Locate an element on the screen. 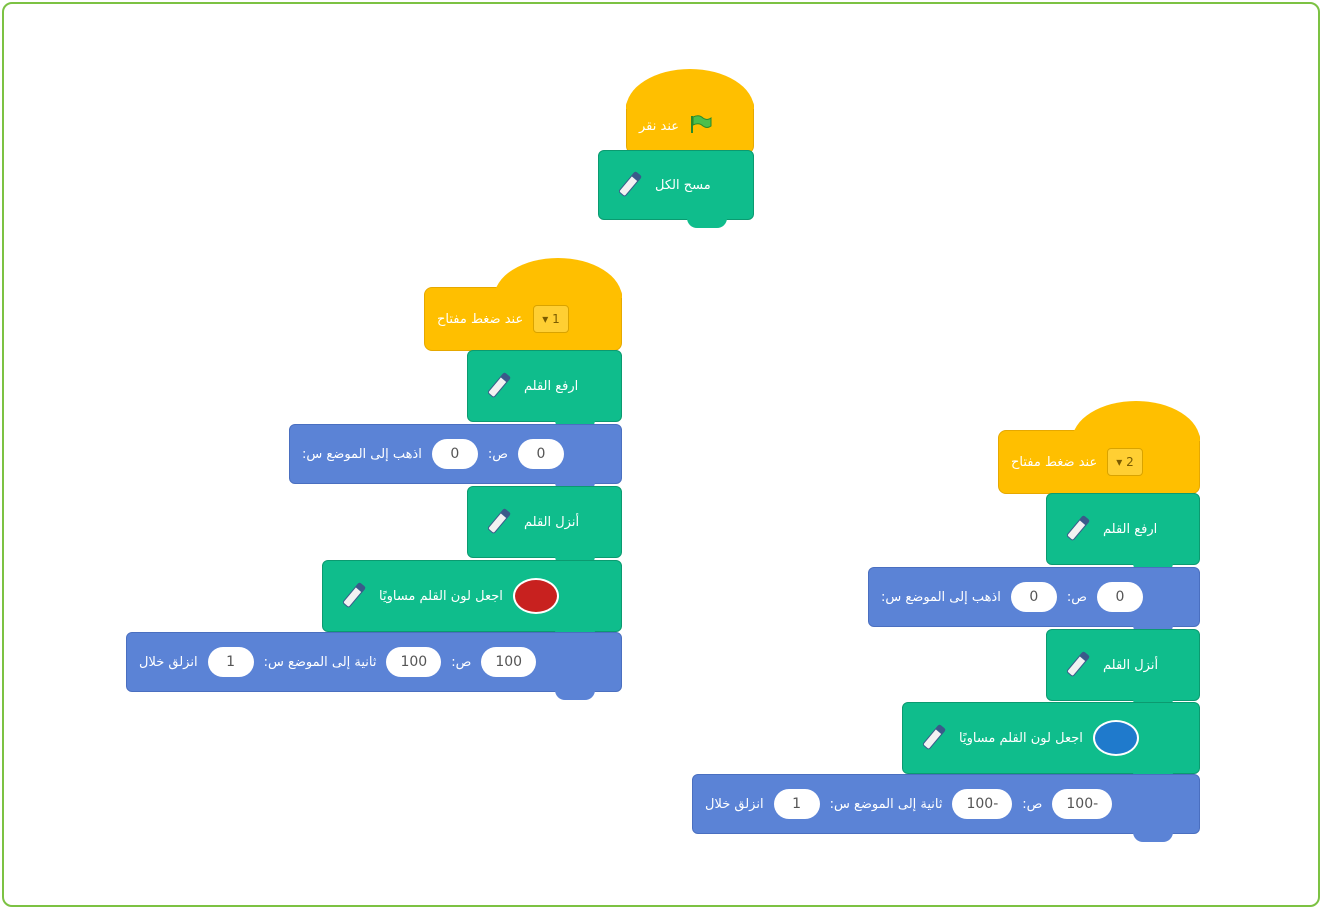 This screenshot has height=911, width=1324. x-input: -100 is located at coordinates (982, 804).